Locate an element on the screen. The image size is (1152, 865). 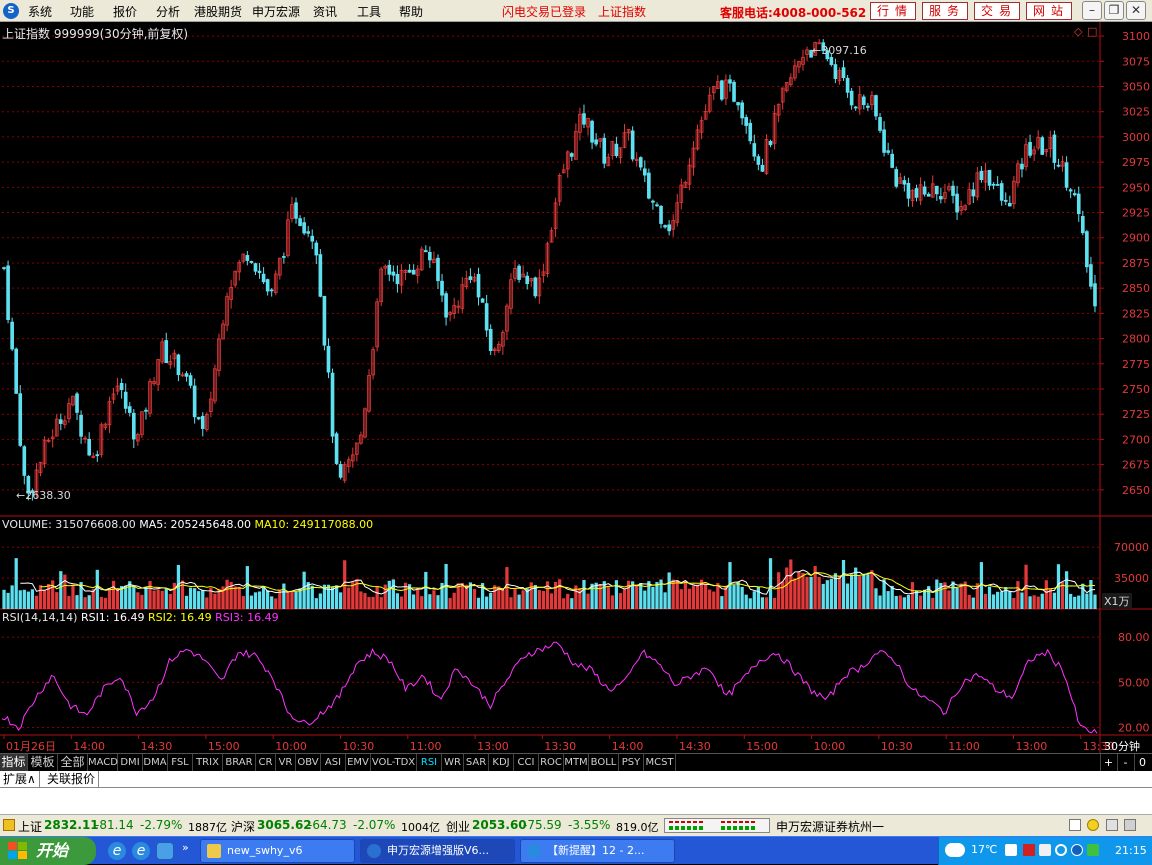
related-quote-tab: 关联报价 is located at coordinates (72, 779).